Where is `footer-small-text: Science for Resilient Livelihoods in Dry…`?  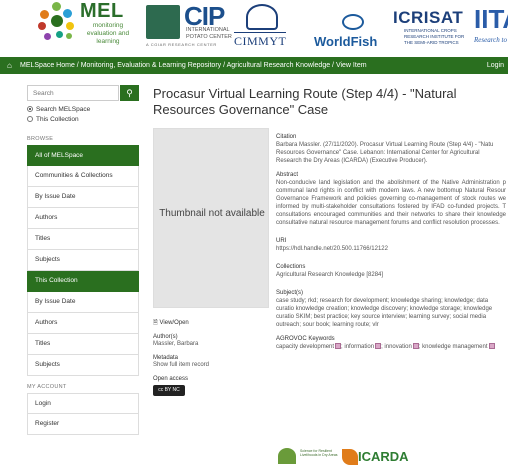
footer-small-text: Science for Resilient Livelihoods in Dry… is located at coordinates (319, 453).